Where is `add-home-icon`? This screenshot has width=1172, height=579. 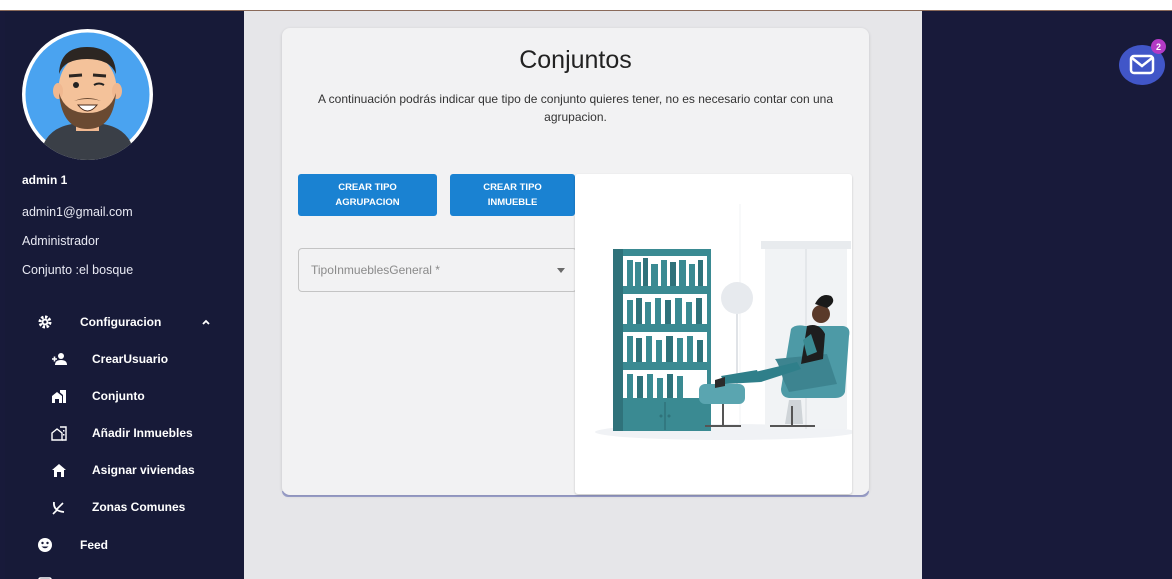
add-home-icon is located at coordinates (59, 433).